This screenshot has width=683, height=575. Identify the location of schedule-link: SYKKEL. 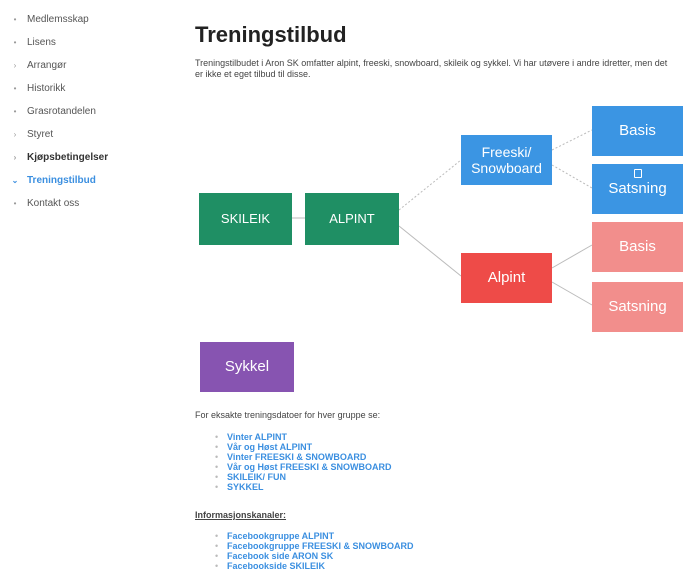
(303, 487).